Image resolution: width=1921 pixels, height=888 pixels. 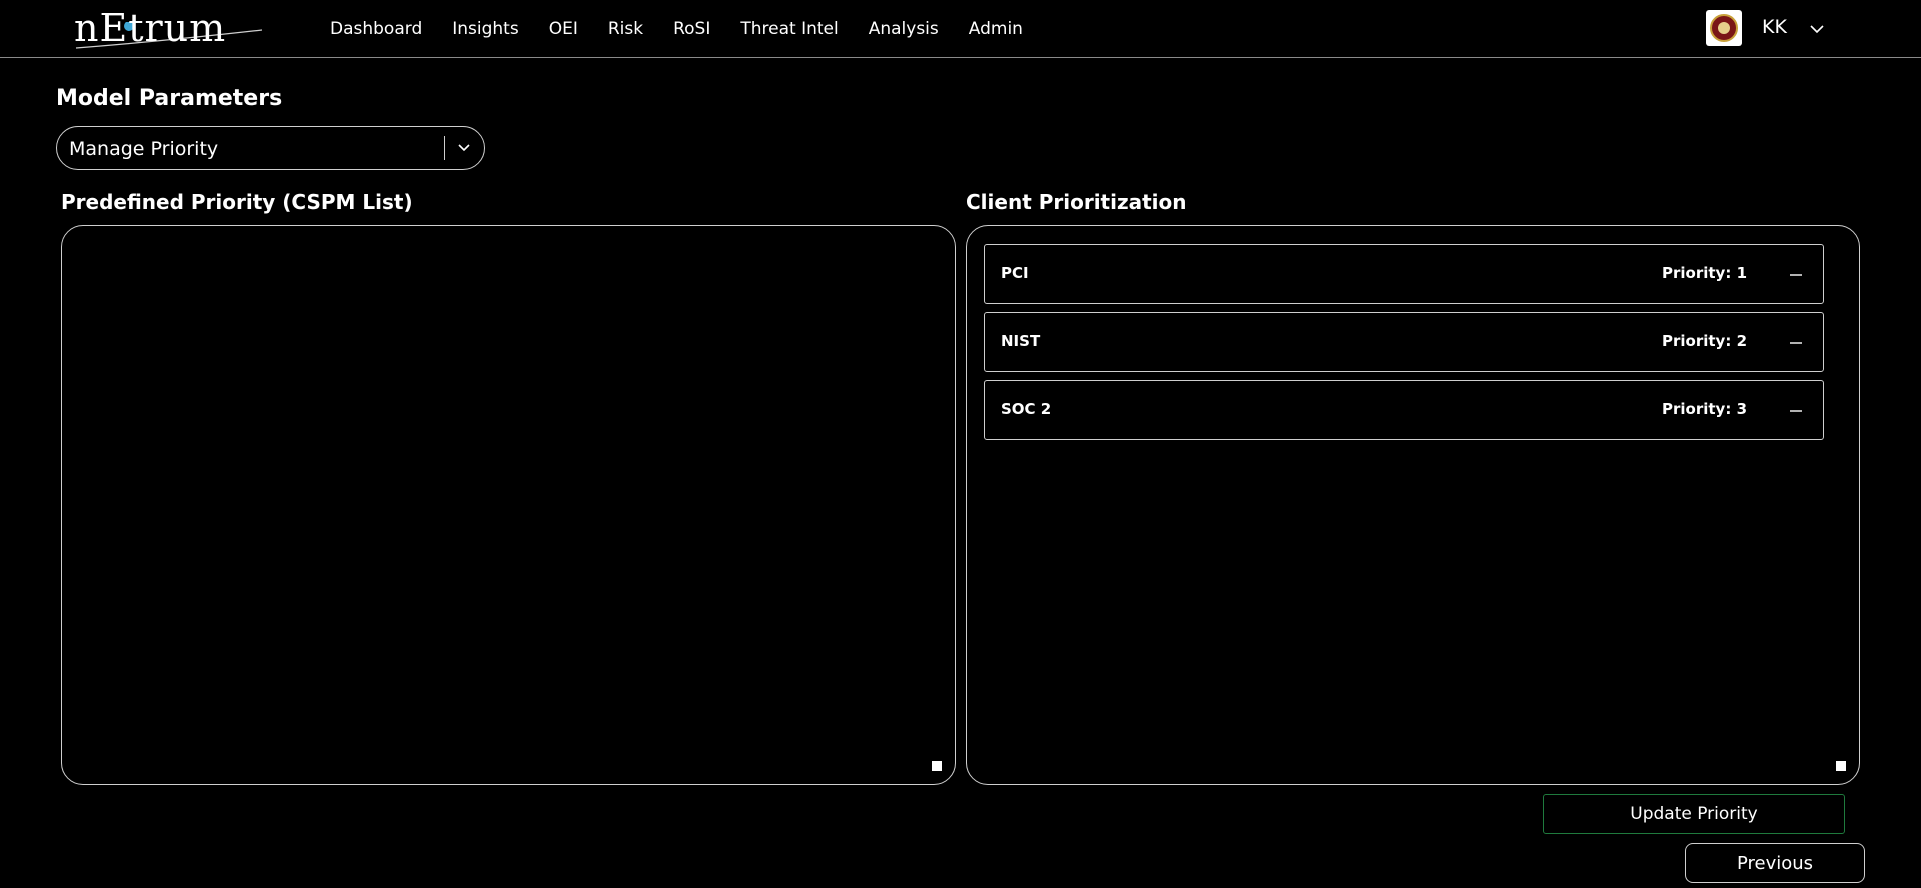 I want to click on list-item: PCI Priority: 1, so click(x=1404, y=274).